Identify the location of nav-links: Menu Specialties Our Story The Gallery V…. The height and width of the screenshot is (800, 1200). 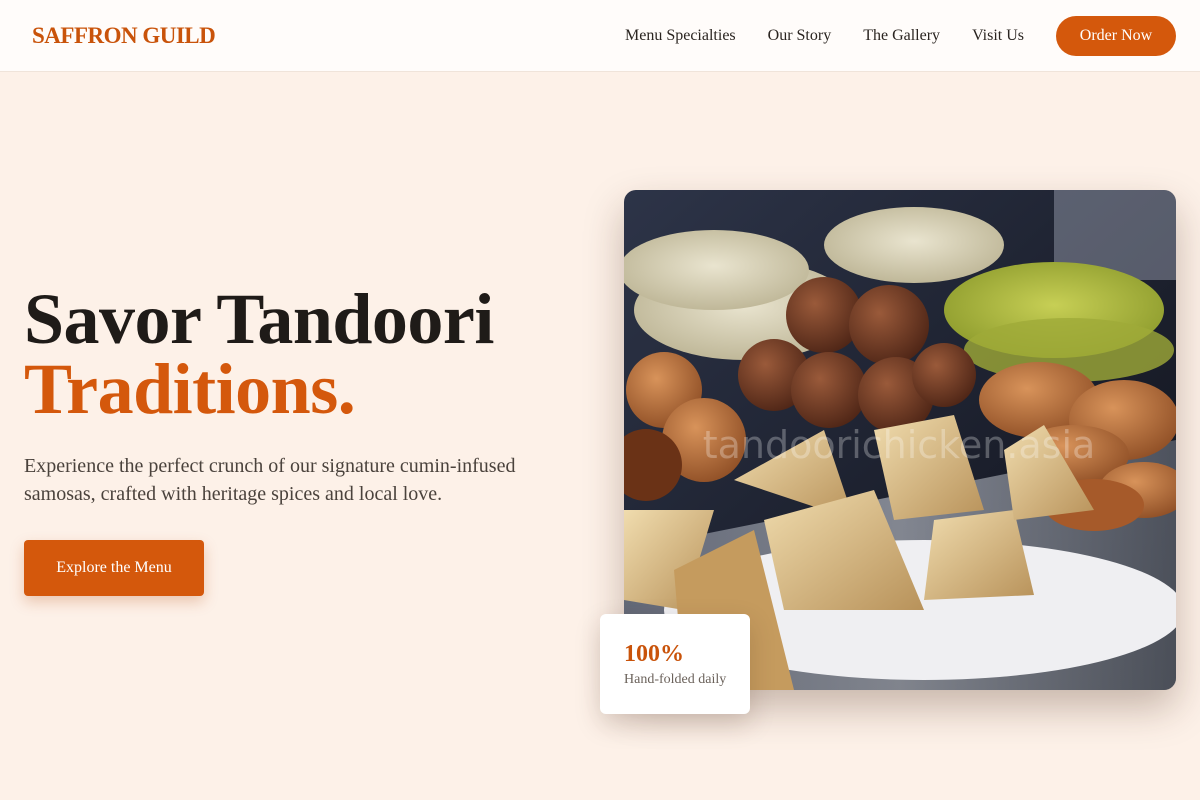
(824, 36).